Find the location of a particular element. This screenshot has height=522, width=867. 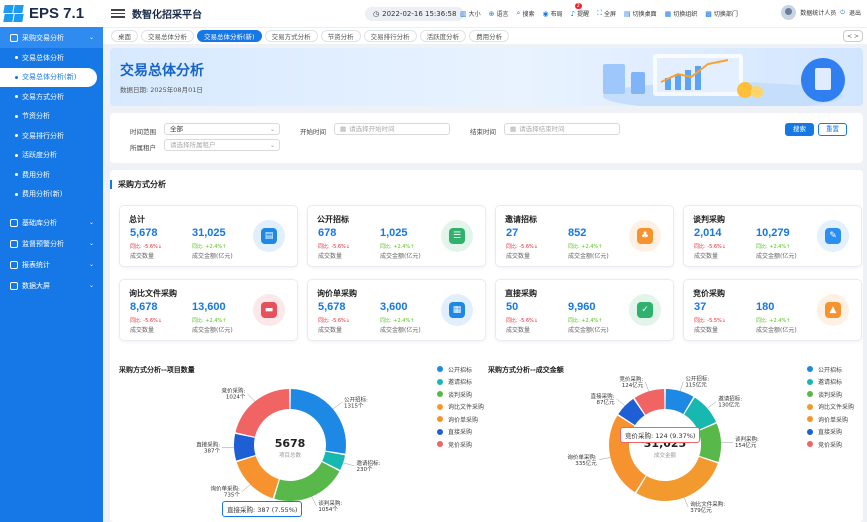

toolbar-search-button: ⌕ 搜索 is located at coordinates (526, 13).